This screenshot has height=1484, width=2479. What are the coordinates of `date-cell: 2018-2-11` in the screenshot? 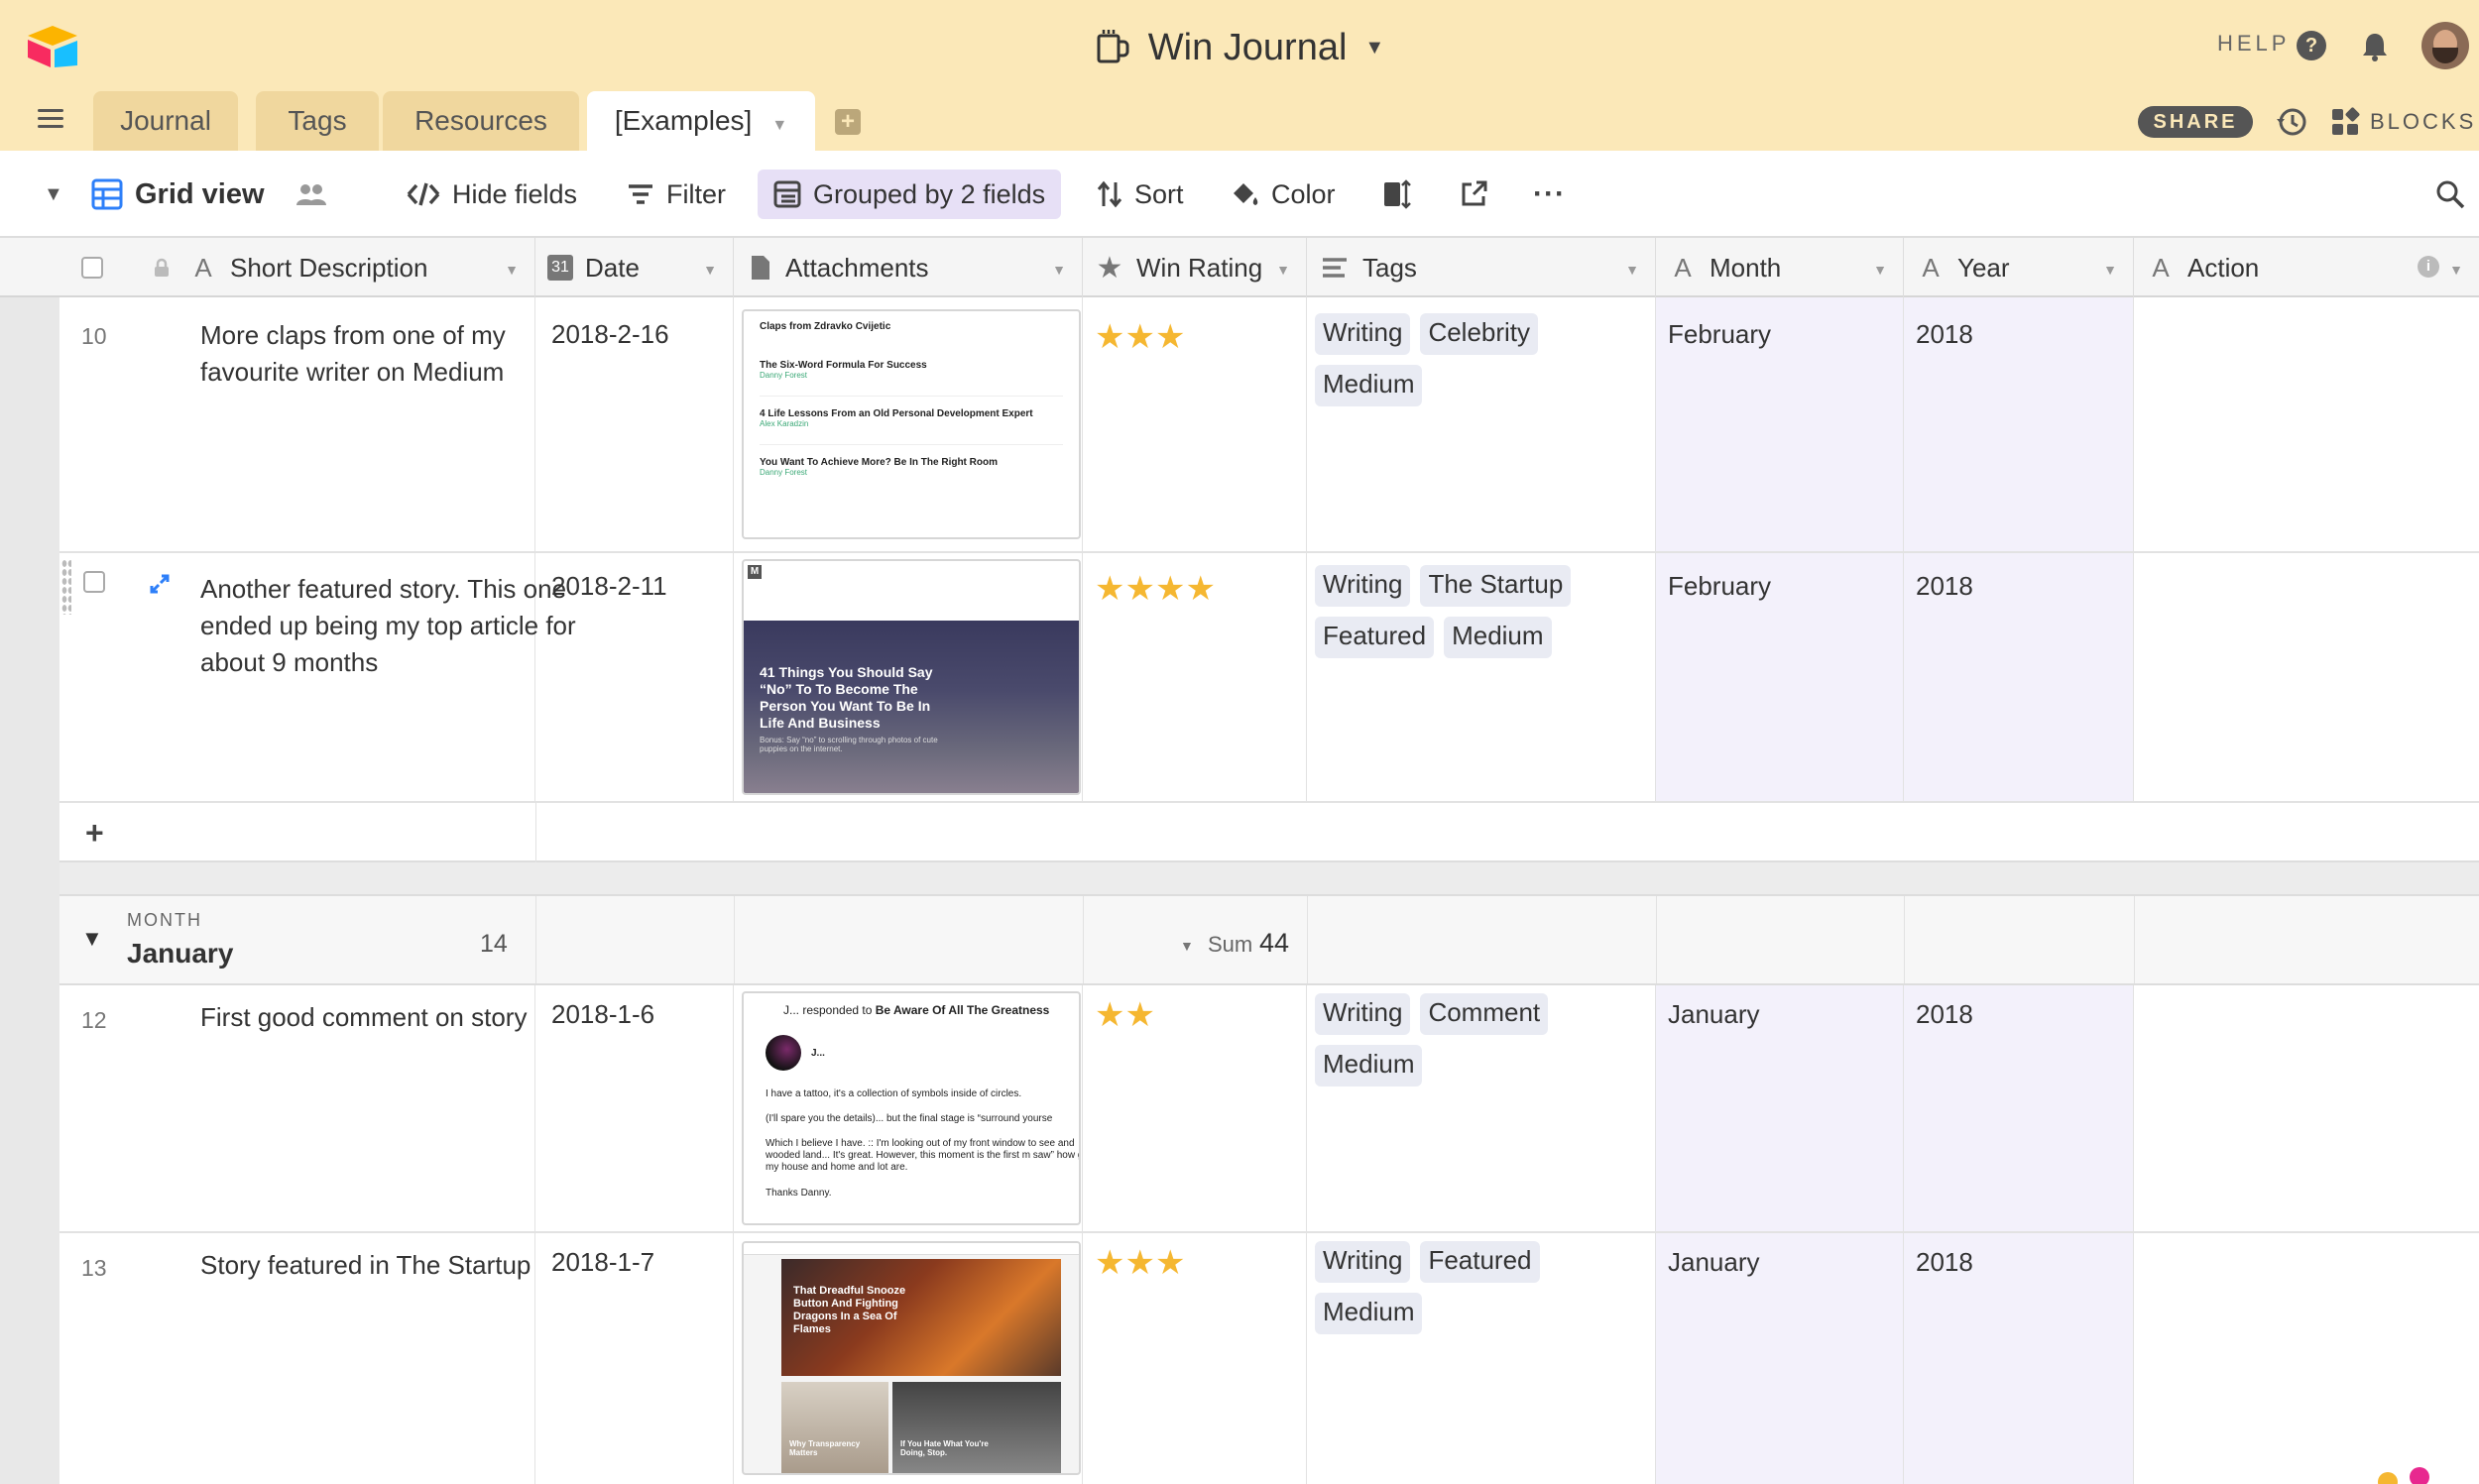 It's located at (634, 677).